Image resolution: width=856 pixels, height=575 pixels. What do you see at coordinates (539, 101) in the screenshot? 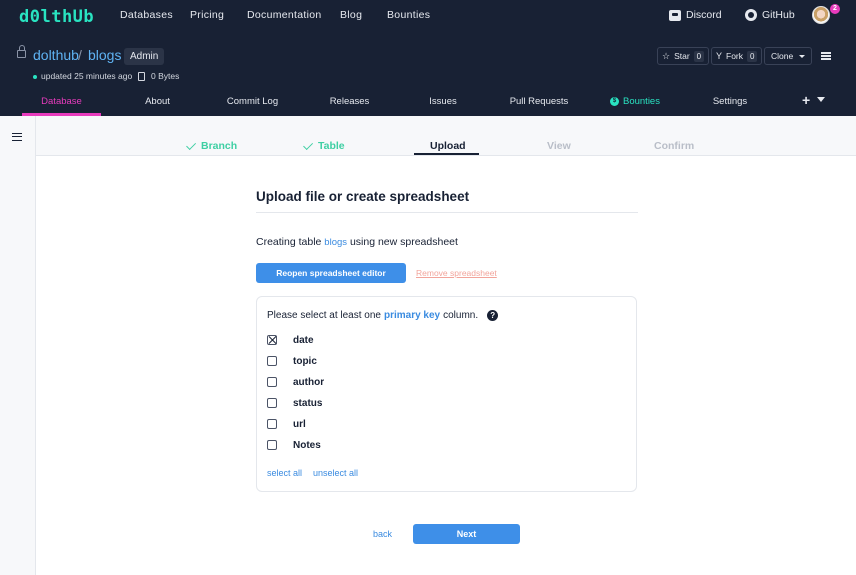
I see `tab-pull-requests: Pull Requests` at bounding box center [539, 101].